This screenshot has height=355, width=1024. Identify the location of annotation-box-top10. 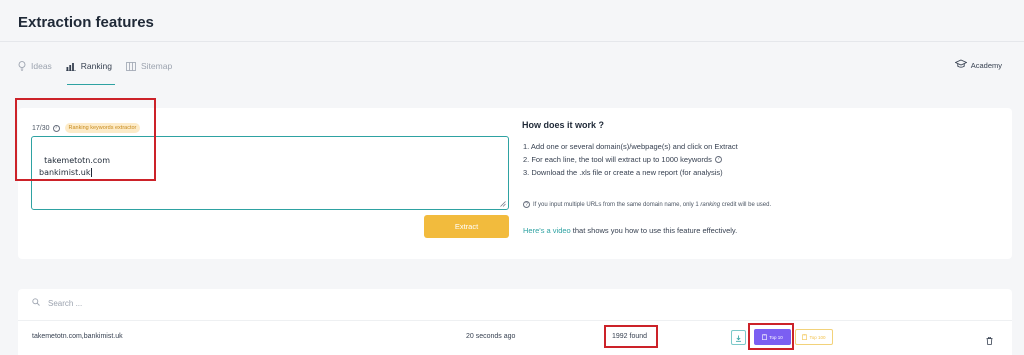
(771, 336).